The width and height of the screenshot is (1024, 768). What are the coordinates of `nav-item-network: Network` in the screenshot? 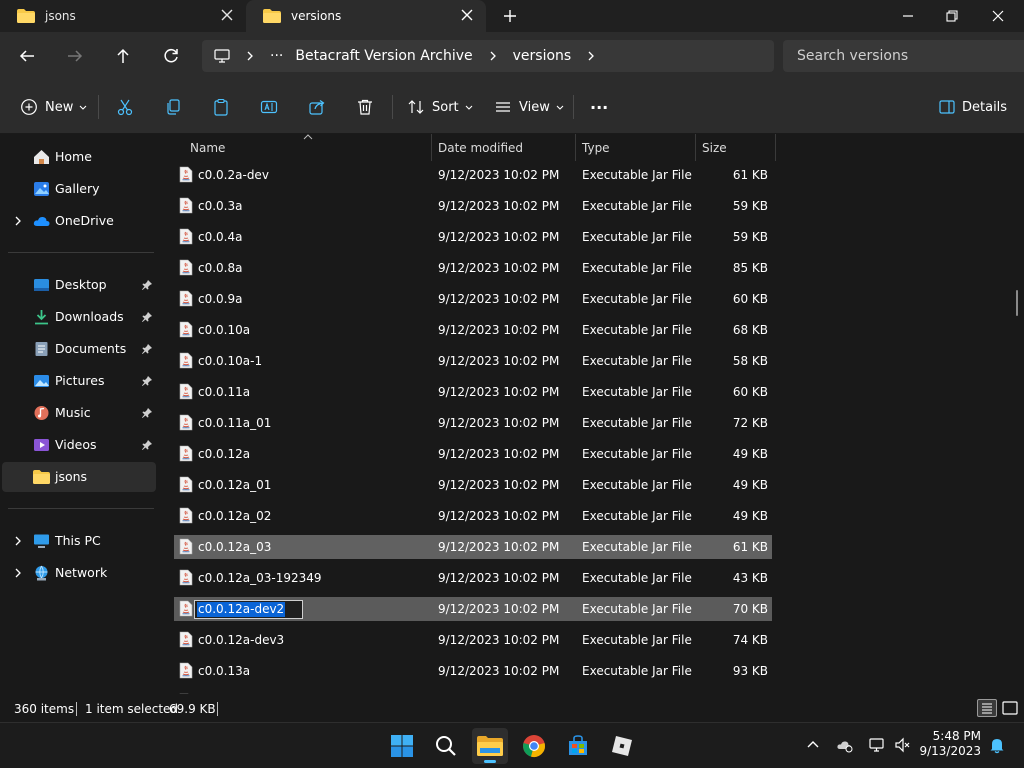 It's located at (79, 573).